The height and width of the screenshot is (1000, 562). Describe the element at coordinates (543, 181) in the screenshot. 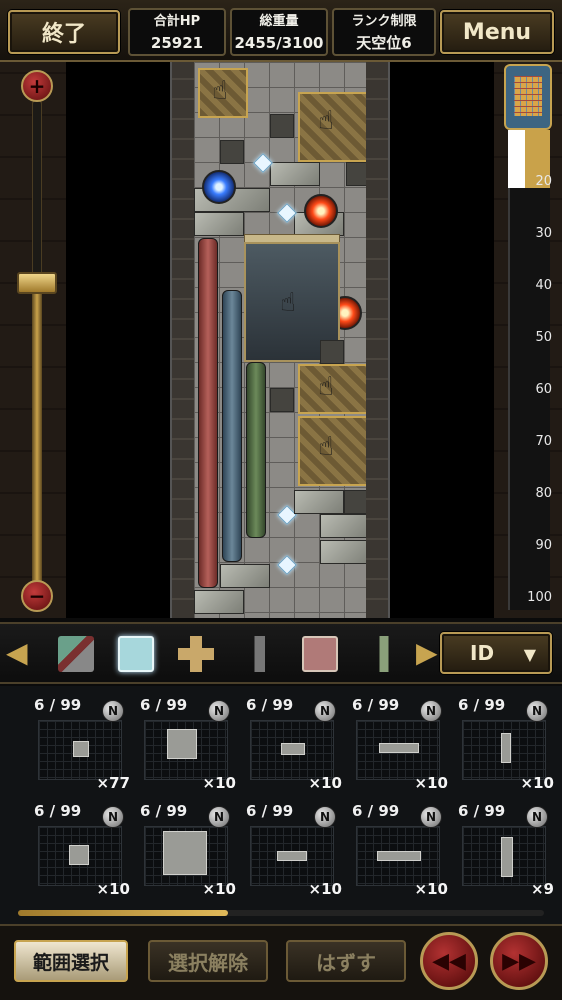

I see `depth-tick: 20` at that location.